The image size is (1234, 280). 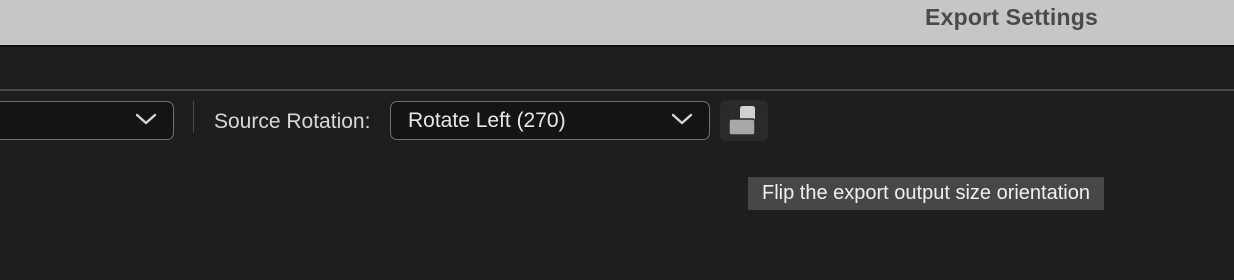 I want to click on flip-orientation-button, so click(x=744, y=120).